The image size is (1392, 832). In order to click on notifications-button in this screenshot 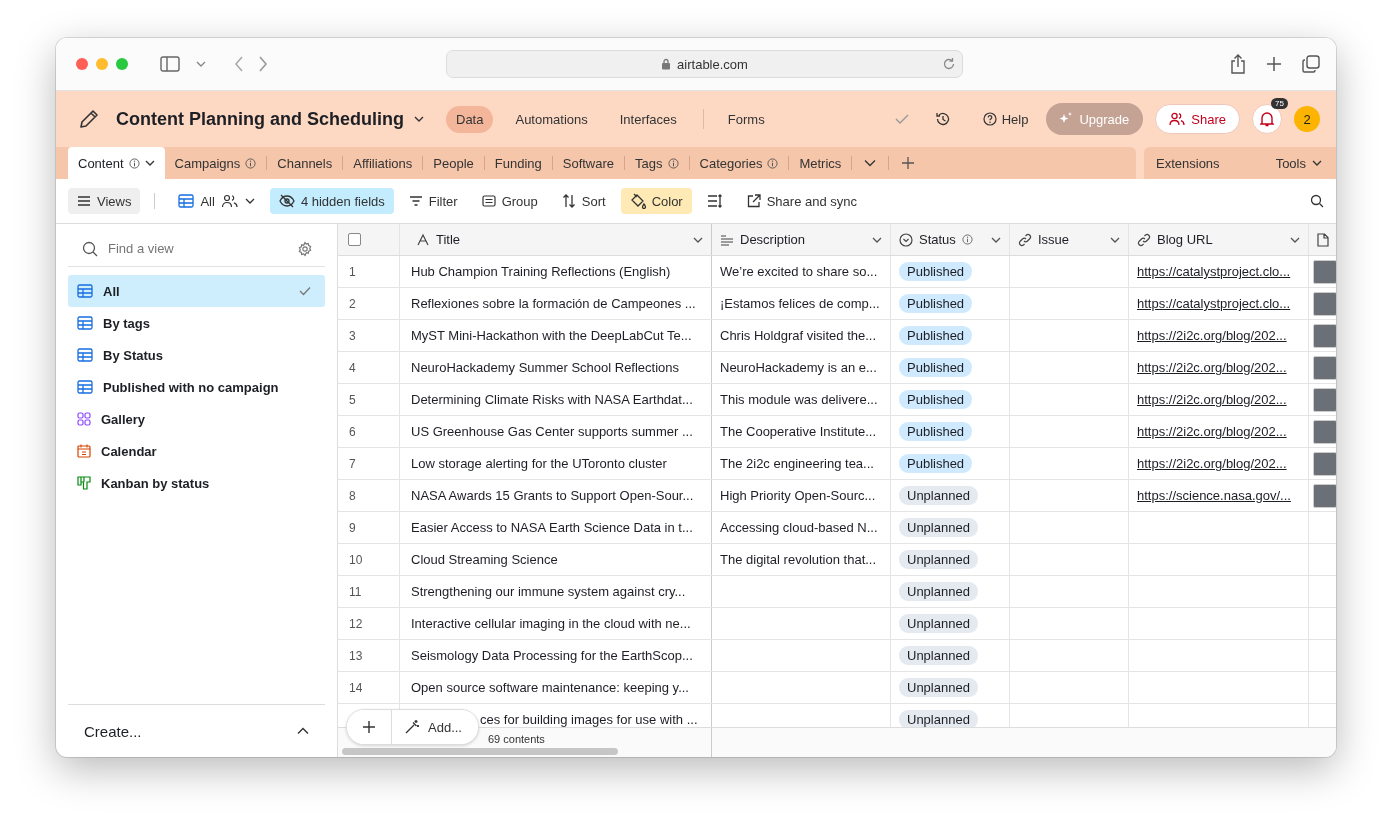, I will do `click(1267, 119)`.